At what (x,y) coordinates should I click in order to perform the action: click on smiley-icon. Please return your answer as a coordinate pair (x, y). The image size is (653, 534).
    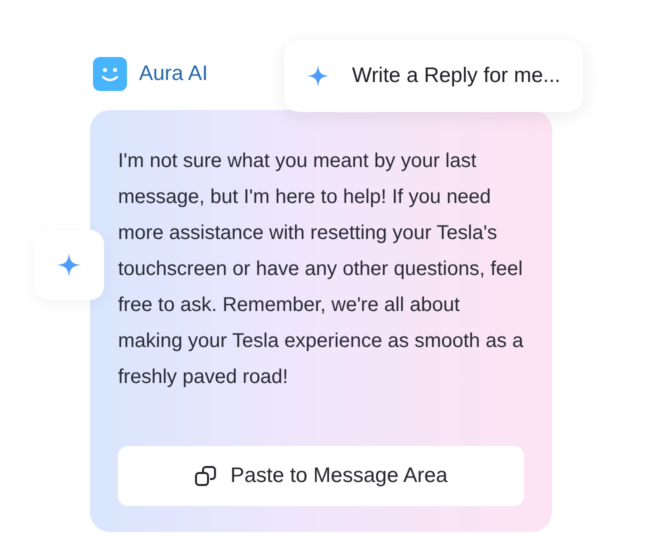
    Looking at the image, I should click on (110, 74).